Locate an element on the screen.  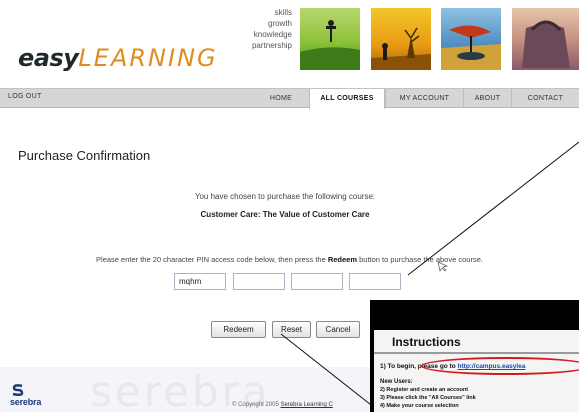
copyright-link: Serebra Learning C is located at coordinates (306, 405).